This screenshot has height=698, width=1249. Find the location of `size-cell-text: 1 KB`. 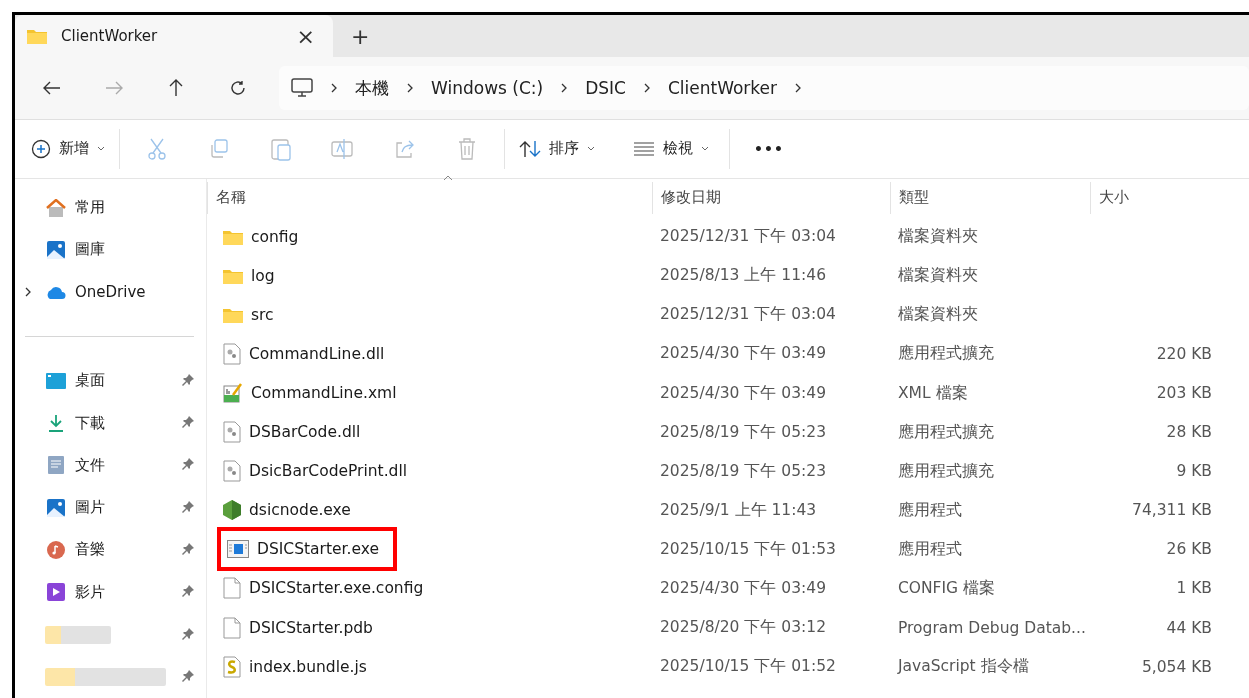

size-cell-text: 1 KB is located at coordinates (1194, 588).